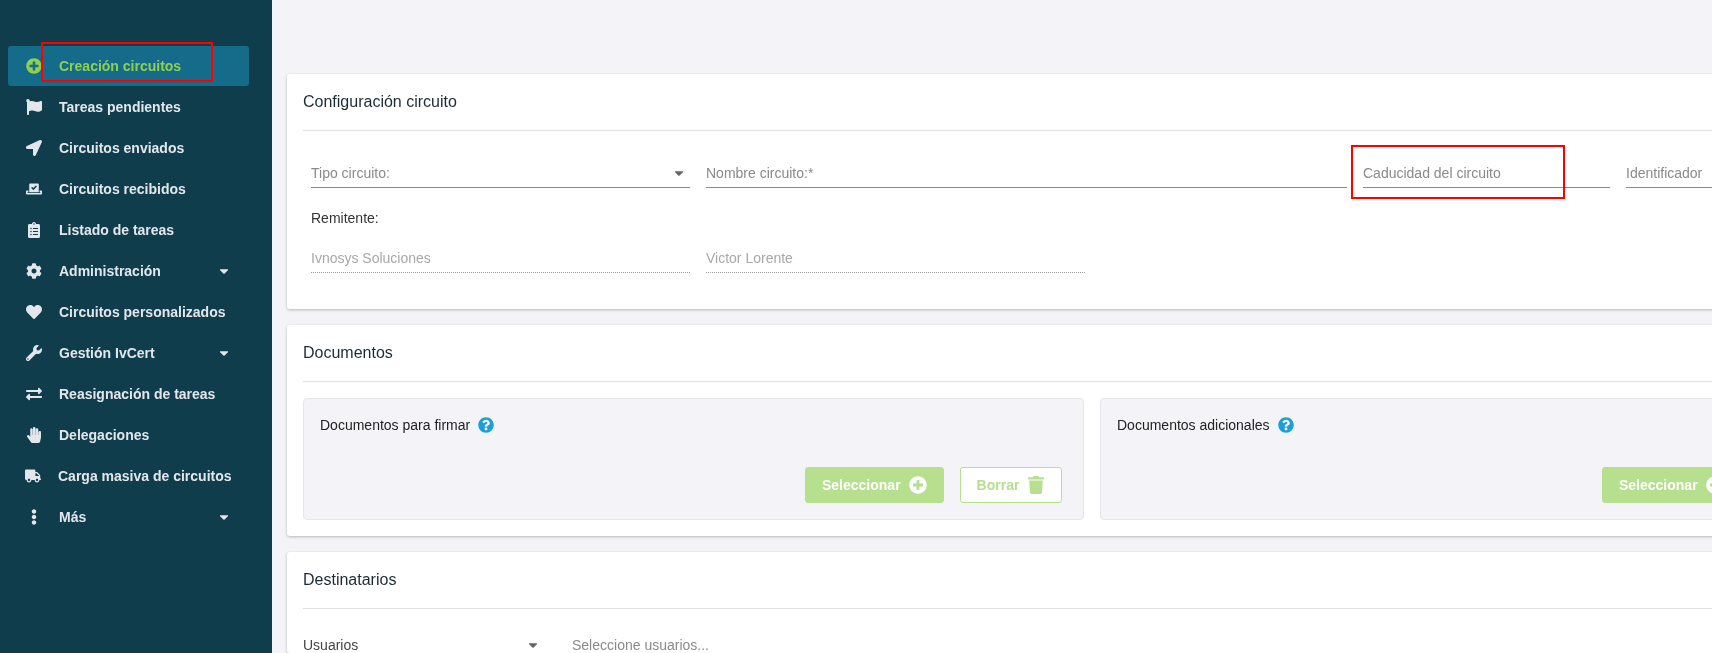 The width and height of the screenshot is (1712, 653). What do you see at coordinates (128, 435) in the screenshot?
I see `sidebar-item: Delegaciones` at bounding box center [128, 435].